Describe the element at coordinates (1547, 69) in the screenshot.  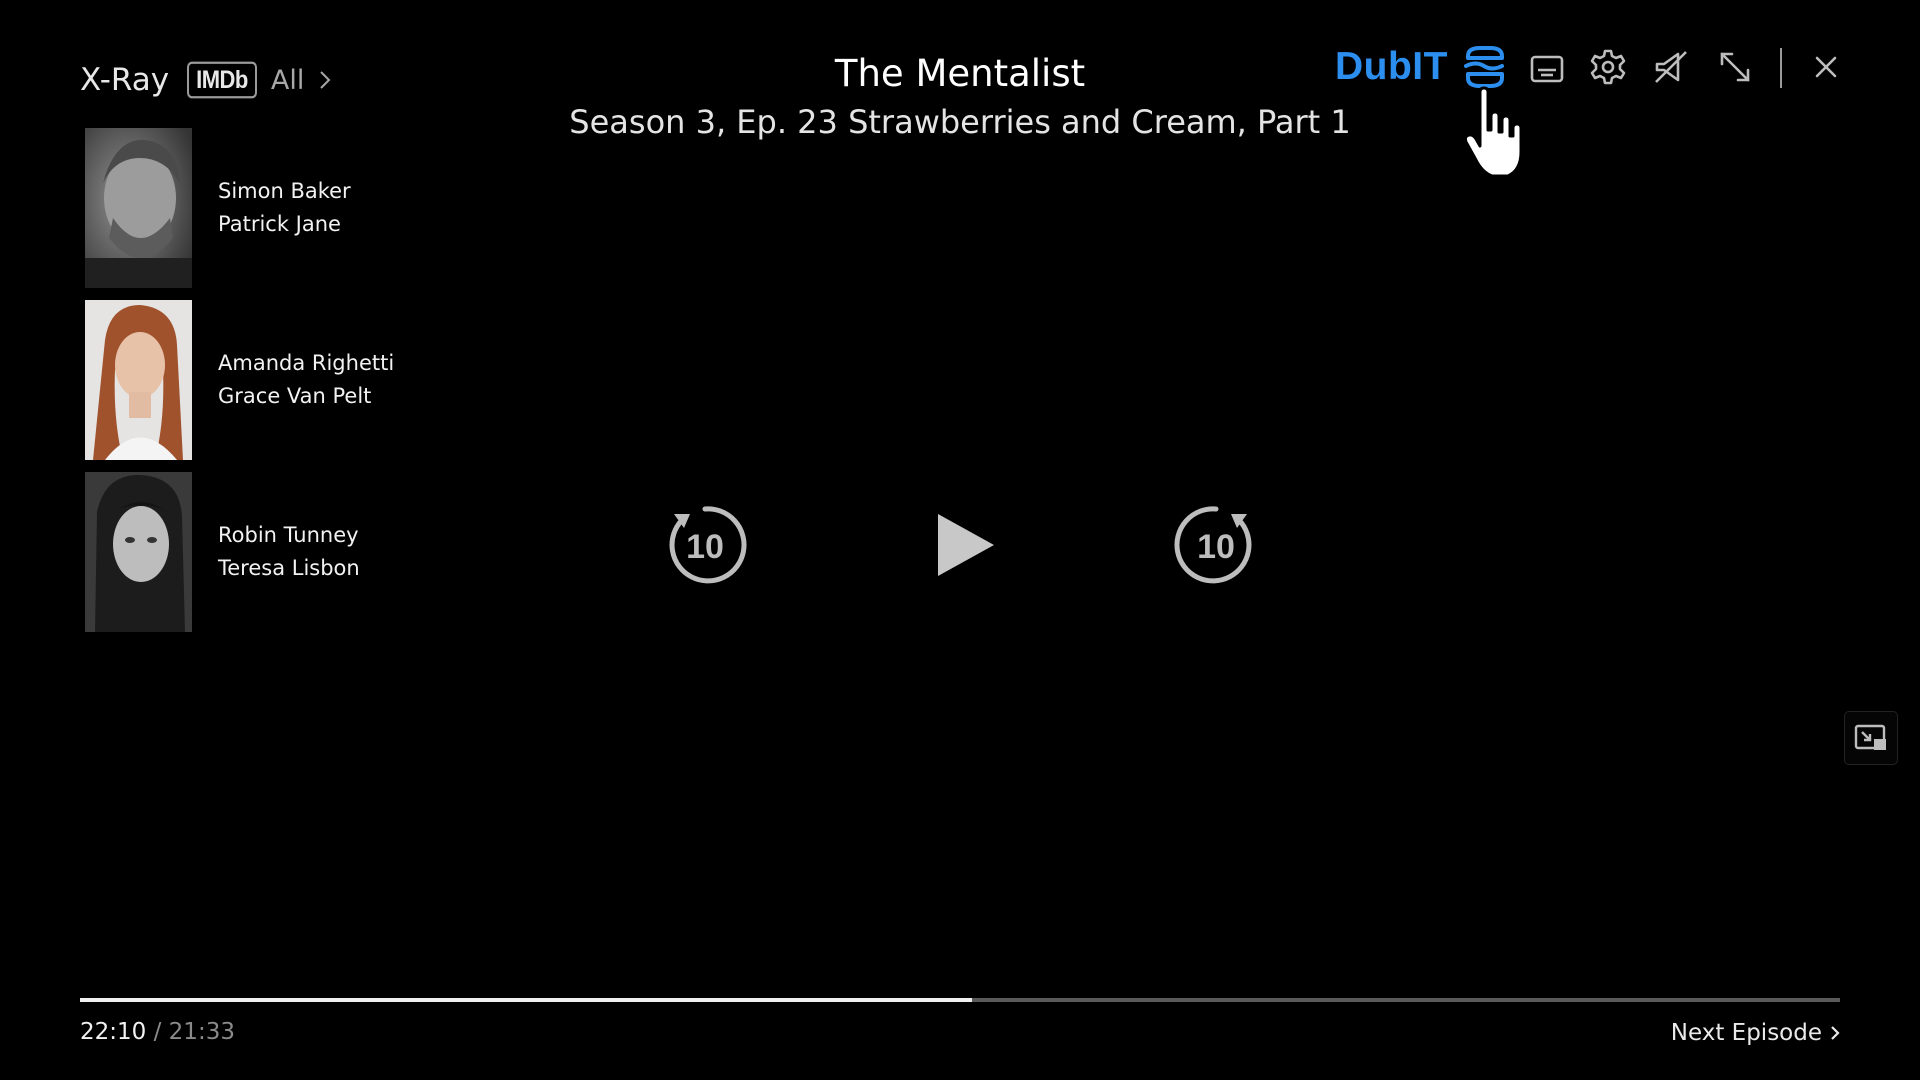
I see `subtitles-icon` at that location.